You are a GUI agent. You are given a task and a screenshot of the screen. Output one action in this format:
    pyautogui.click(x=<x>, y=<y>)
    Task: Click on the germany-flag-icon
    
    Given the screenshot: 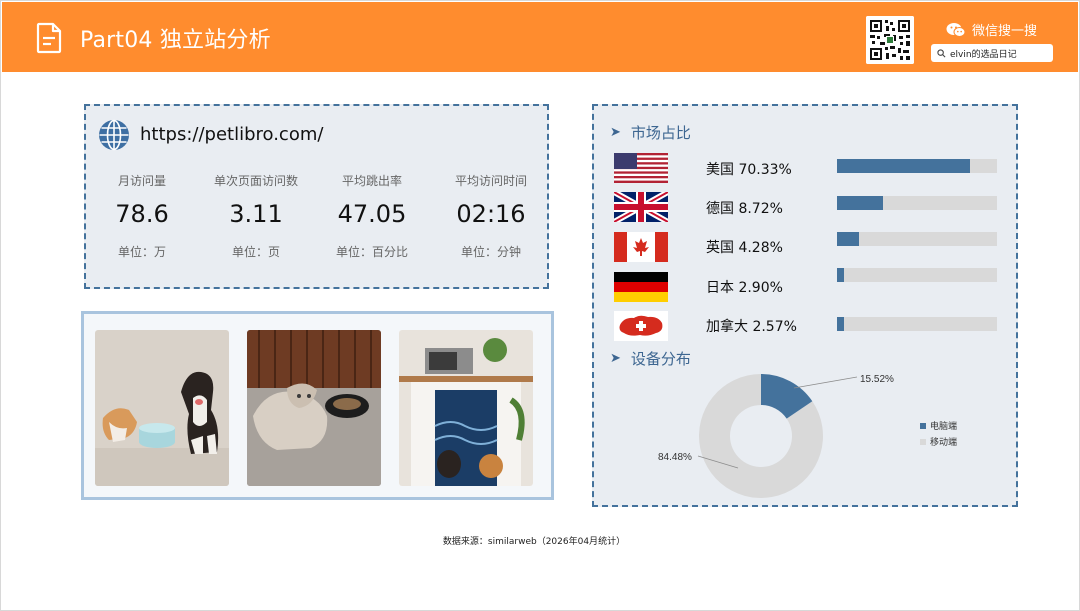 What is the action you would take?
    pyautogui.click(x=641, y=287)
    